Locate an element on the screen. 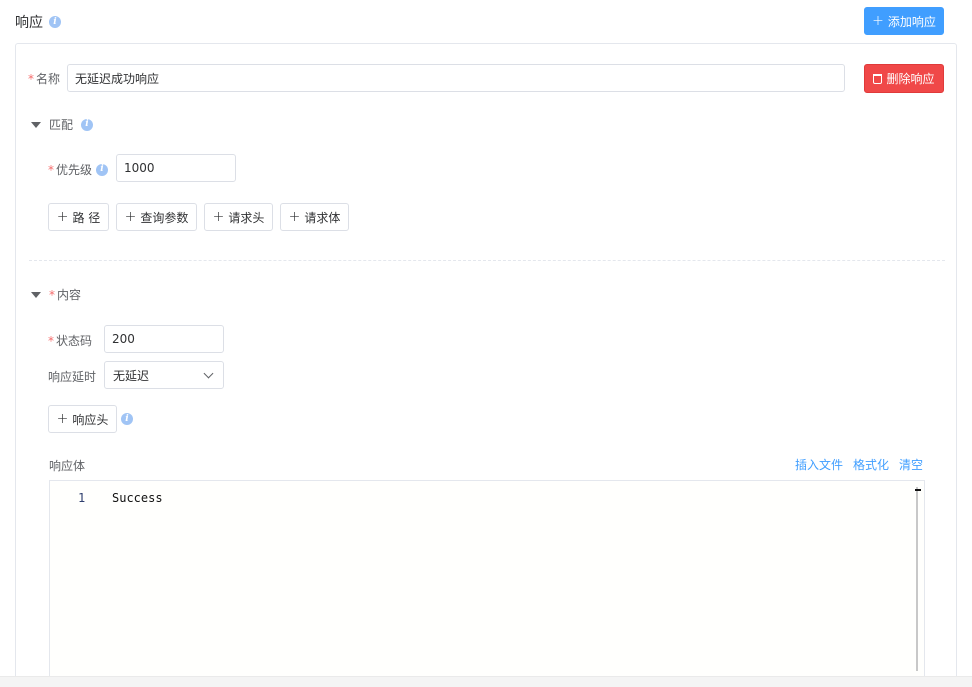 This screenshot has height=687, width=972. name-input: 无延迟成功响应 is located at coordinates (456, 78).